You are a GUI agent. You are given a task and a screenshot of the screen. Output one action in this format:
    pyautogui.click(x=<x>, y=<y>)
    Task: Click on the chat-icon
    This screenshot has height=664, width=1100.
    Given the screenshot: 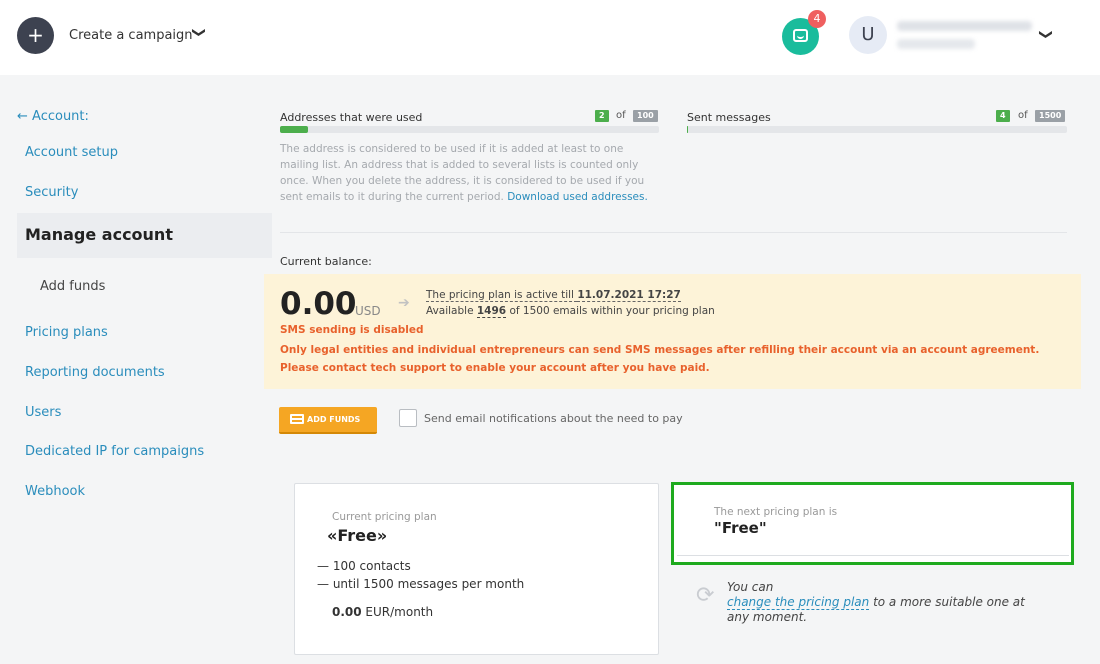 What is the action you would take?
    pyautogui.click(x=800, y=35)
    